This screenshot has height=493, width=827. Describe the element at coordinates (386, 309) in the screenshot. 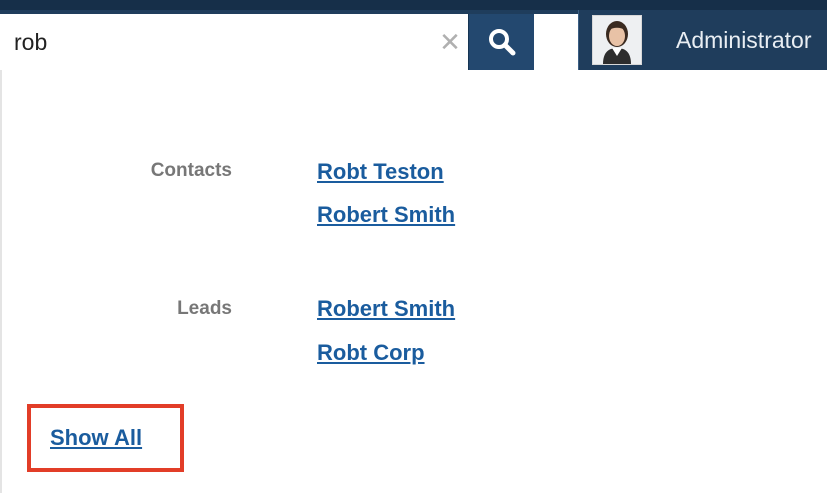

I see `result-link-lead-1: Robert Smith` at that location.